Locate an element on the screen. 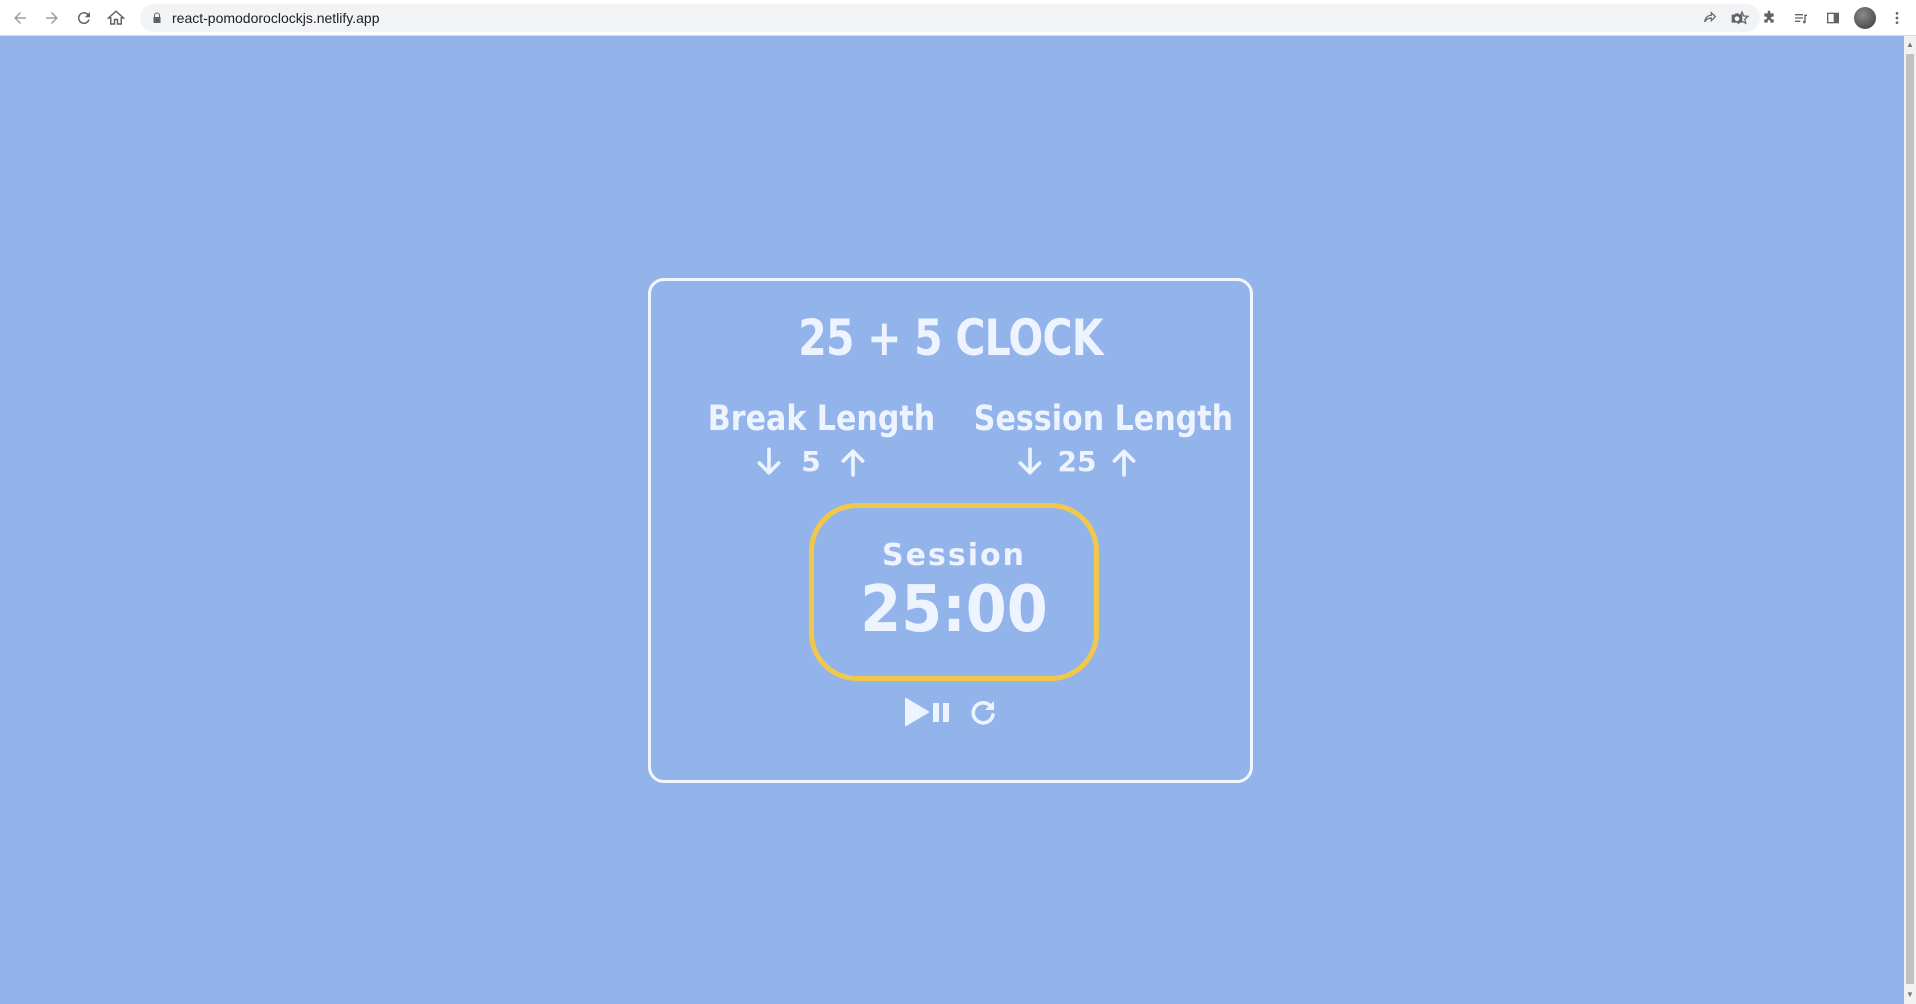  app-title: 25 + 5 CLOCK is located at coordinates (950, 338).